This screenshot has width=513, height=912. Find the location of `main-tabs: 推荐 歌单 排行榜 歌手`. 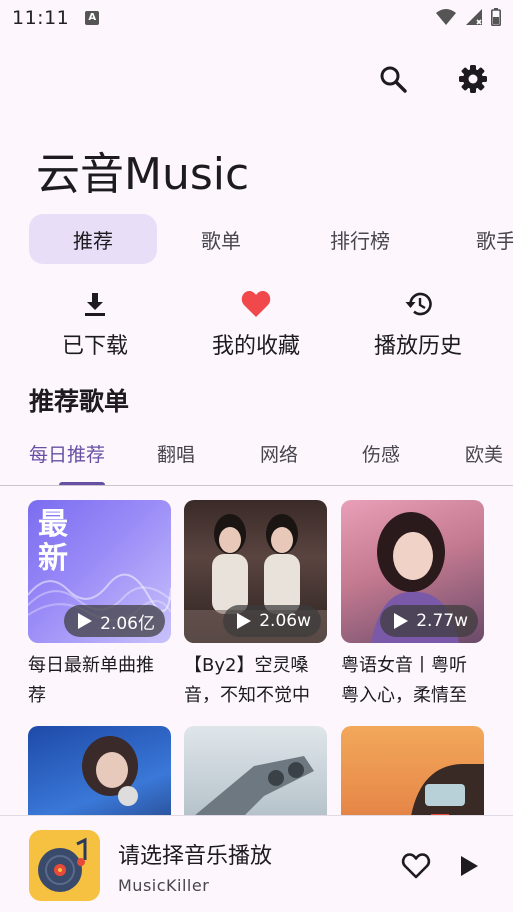

main-tabs: 推荐 歌单 排行榜 歌手 is located at coordinates (256, 239).